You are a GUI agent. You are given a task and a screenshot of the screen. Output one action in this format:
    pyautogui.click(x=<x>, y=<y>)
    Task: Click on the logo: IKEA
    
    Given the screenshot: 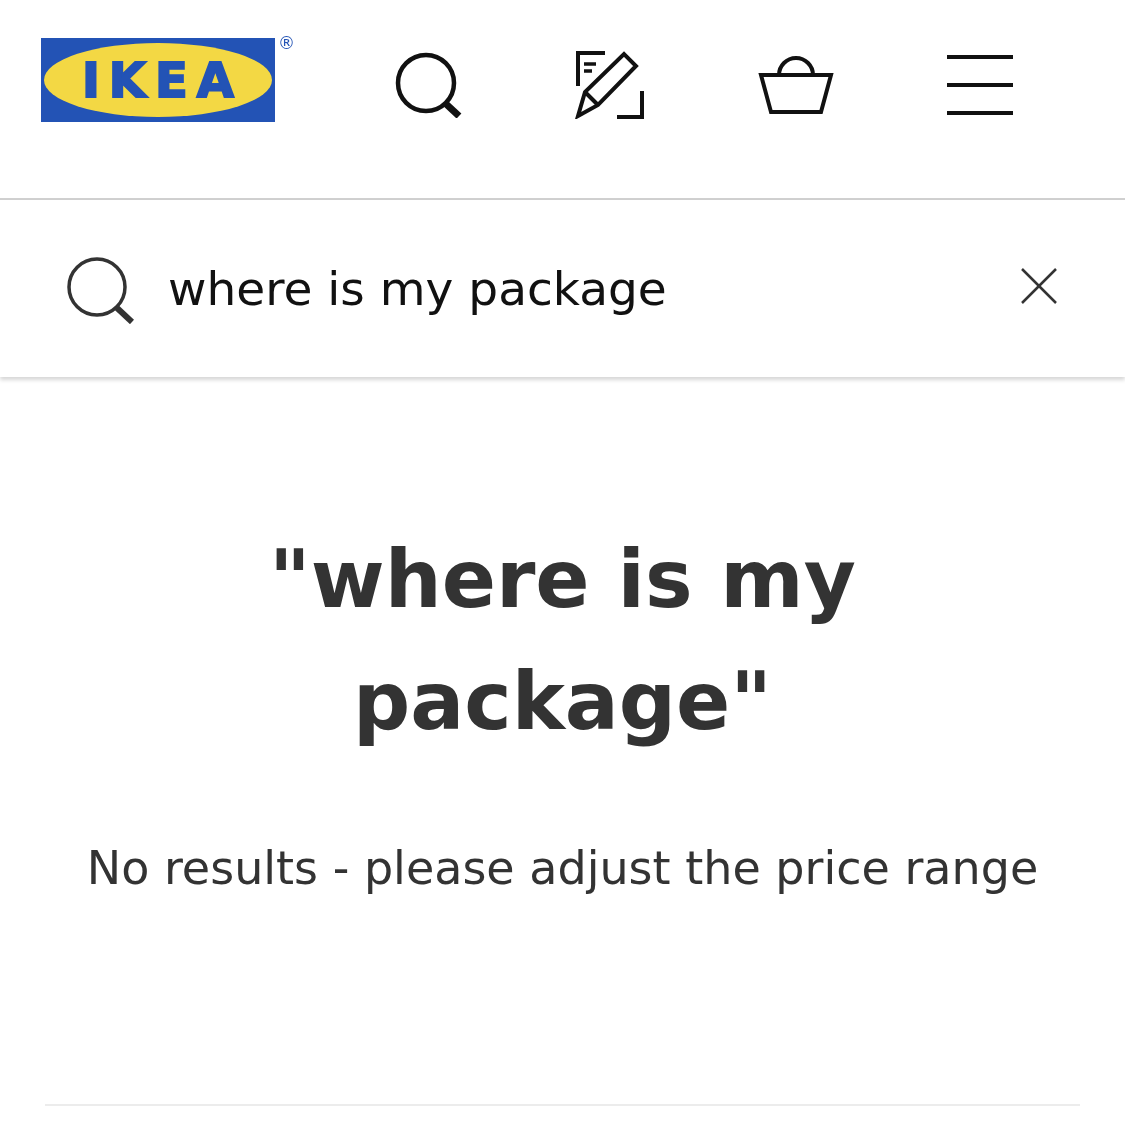 What is the action you would take?
    pyautogui.click(x=158, y=80)
    